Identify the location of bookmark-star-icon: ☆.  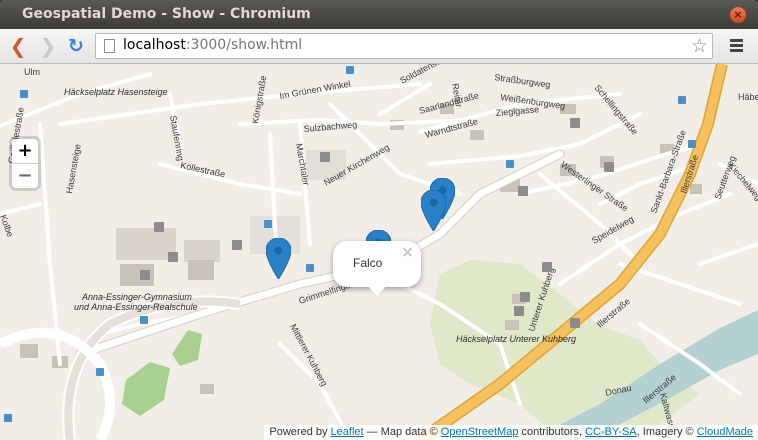
(699, 46).